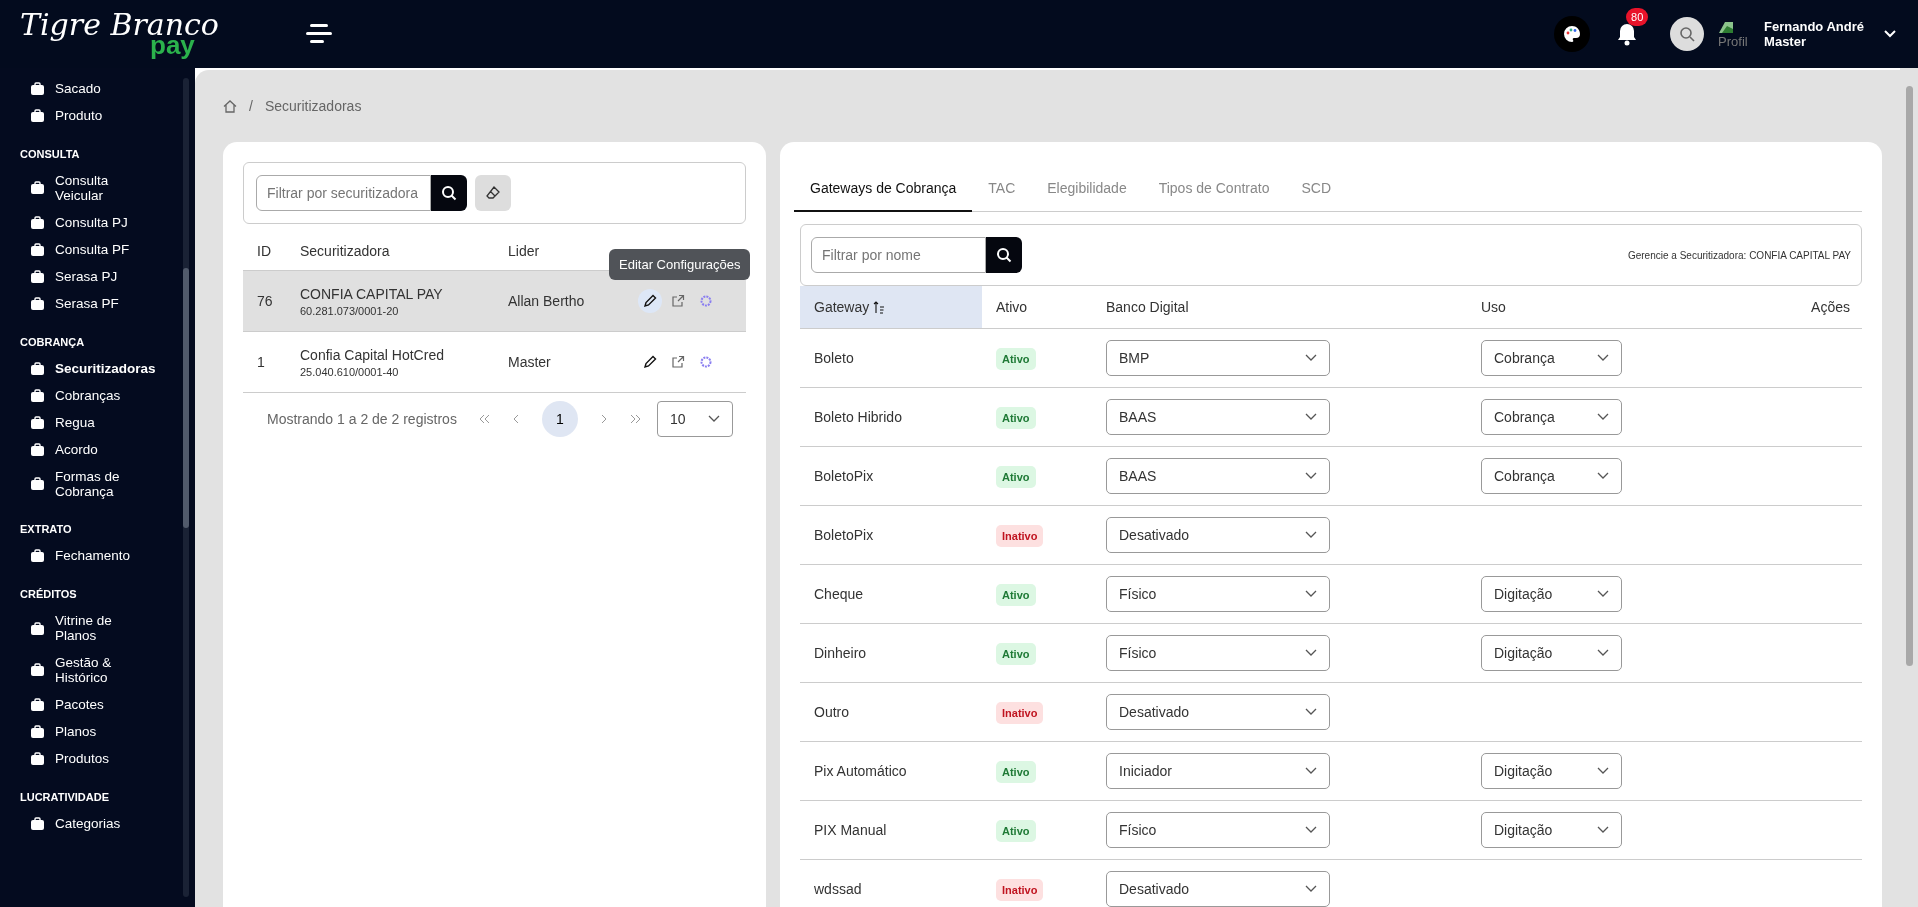 The height and width of the screenshot is (907, 1918). What do you see at coordinates (1494, 307) in the screenshot?
I see `column-header: Uso` at bounding box center [1494, 307].